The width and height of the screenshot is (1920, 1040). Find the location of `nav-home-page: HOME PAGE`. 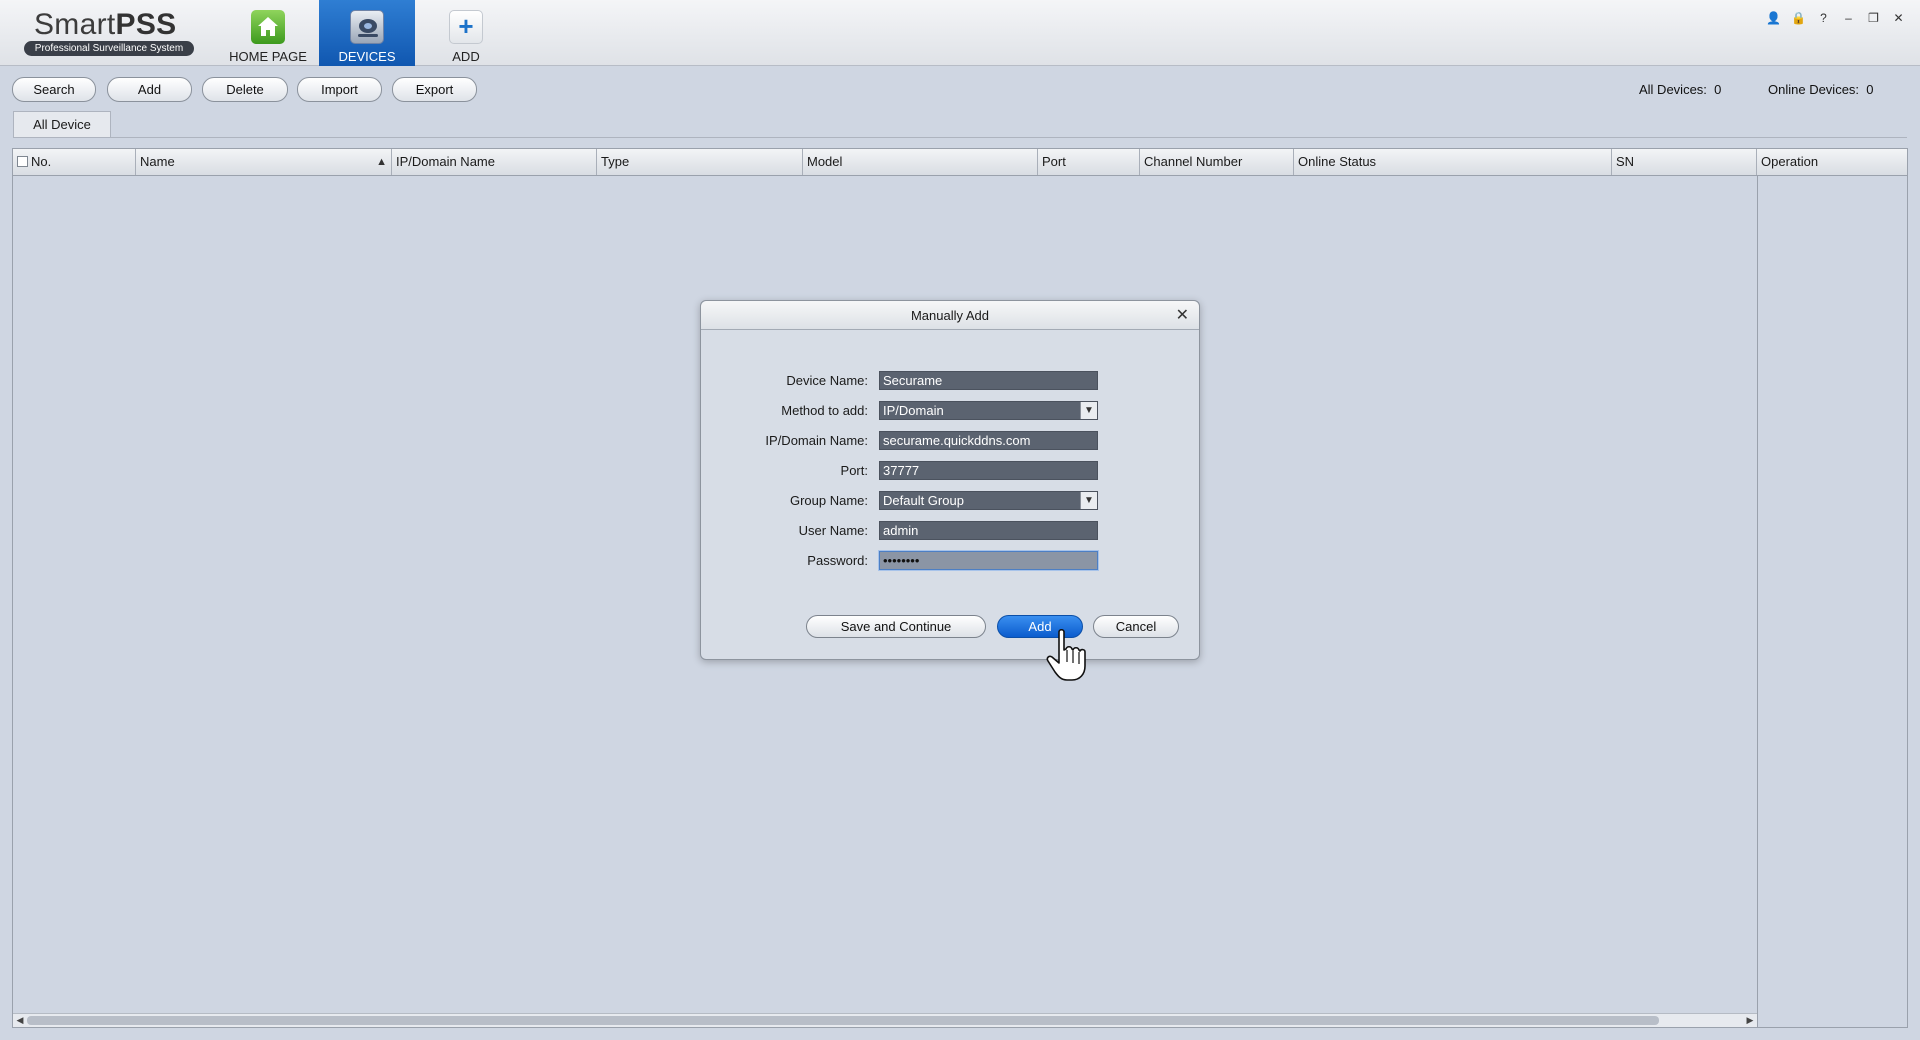

nav-home-page: HOME PAGE is located at coordinates (268, 33).